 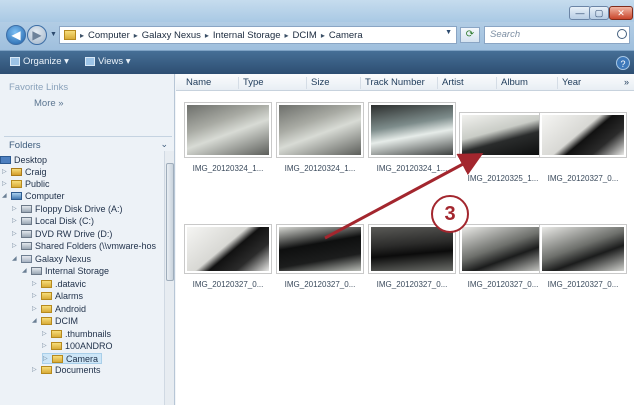 What do you see at coordinates (31, 159) in the screenshot?
I see `tree-item-label: Desktop` at bounding box center [31, 159].